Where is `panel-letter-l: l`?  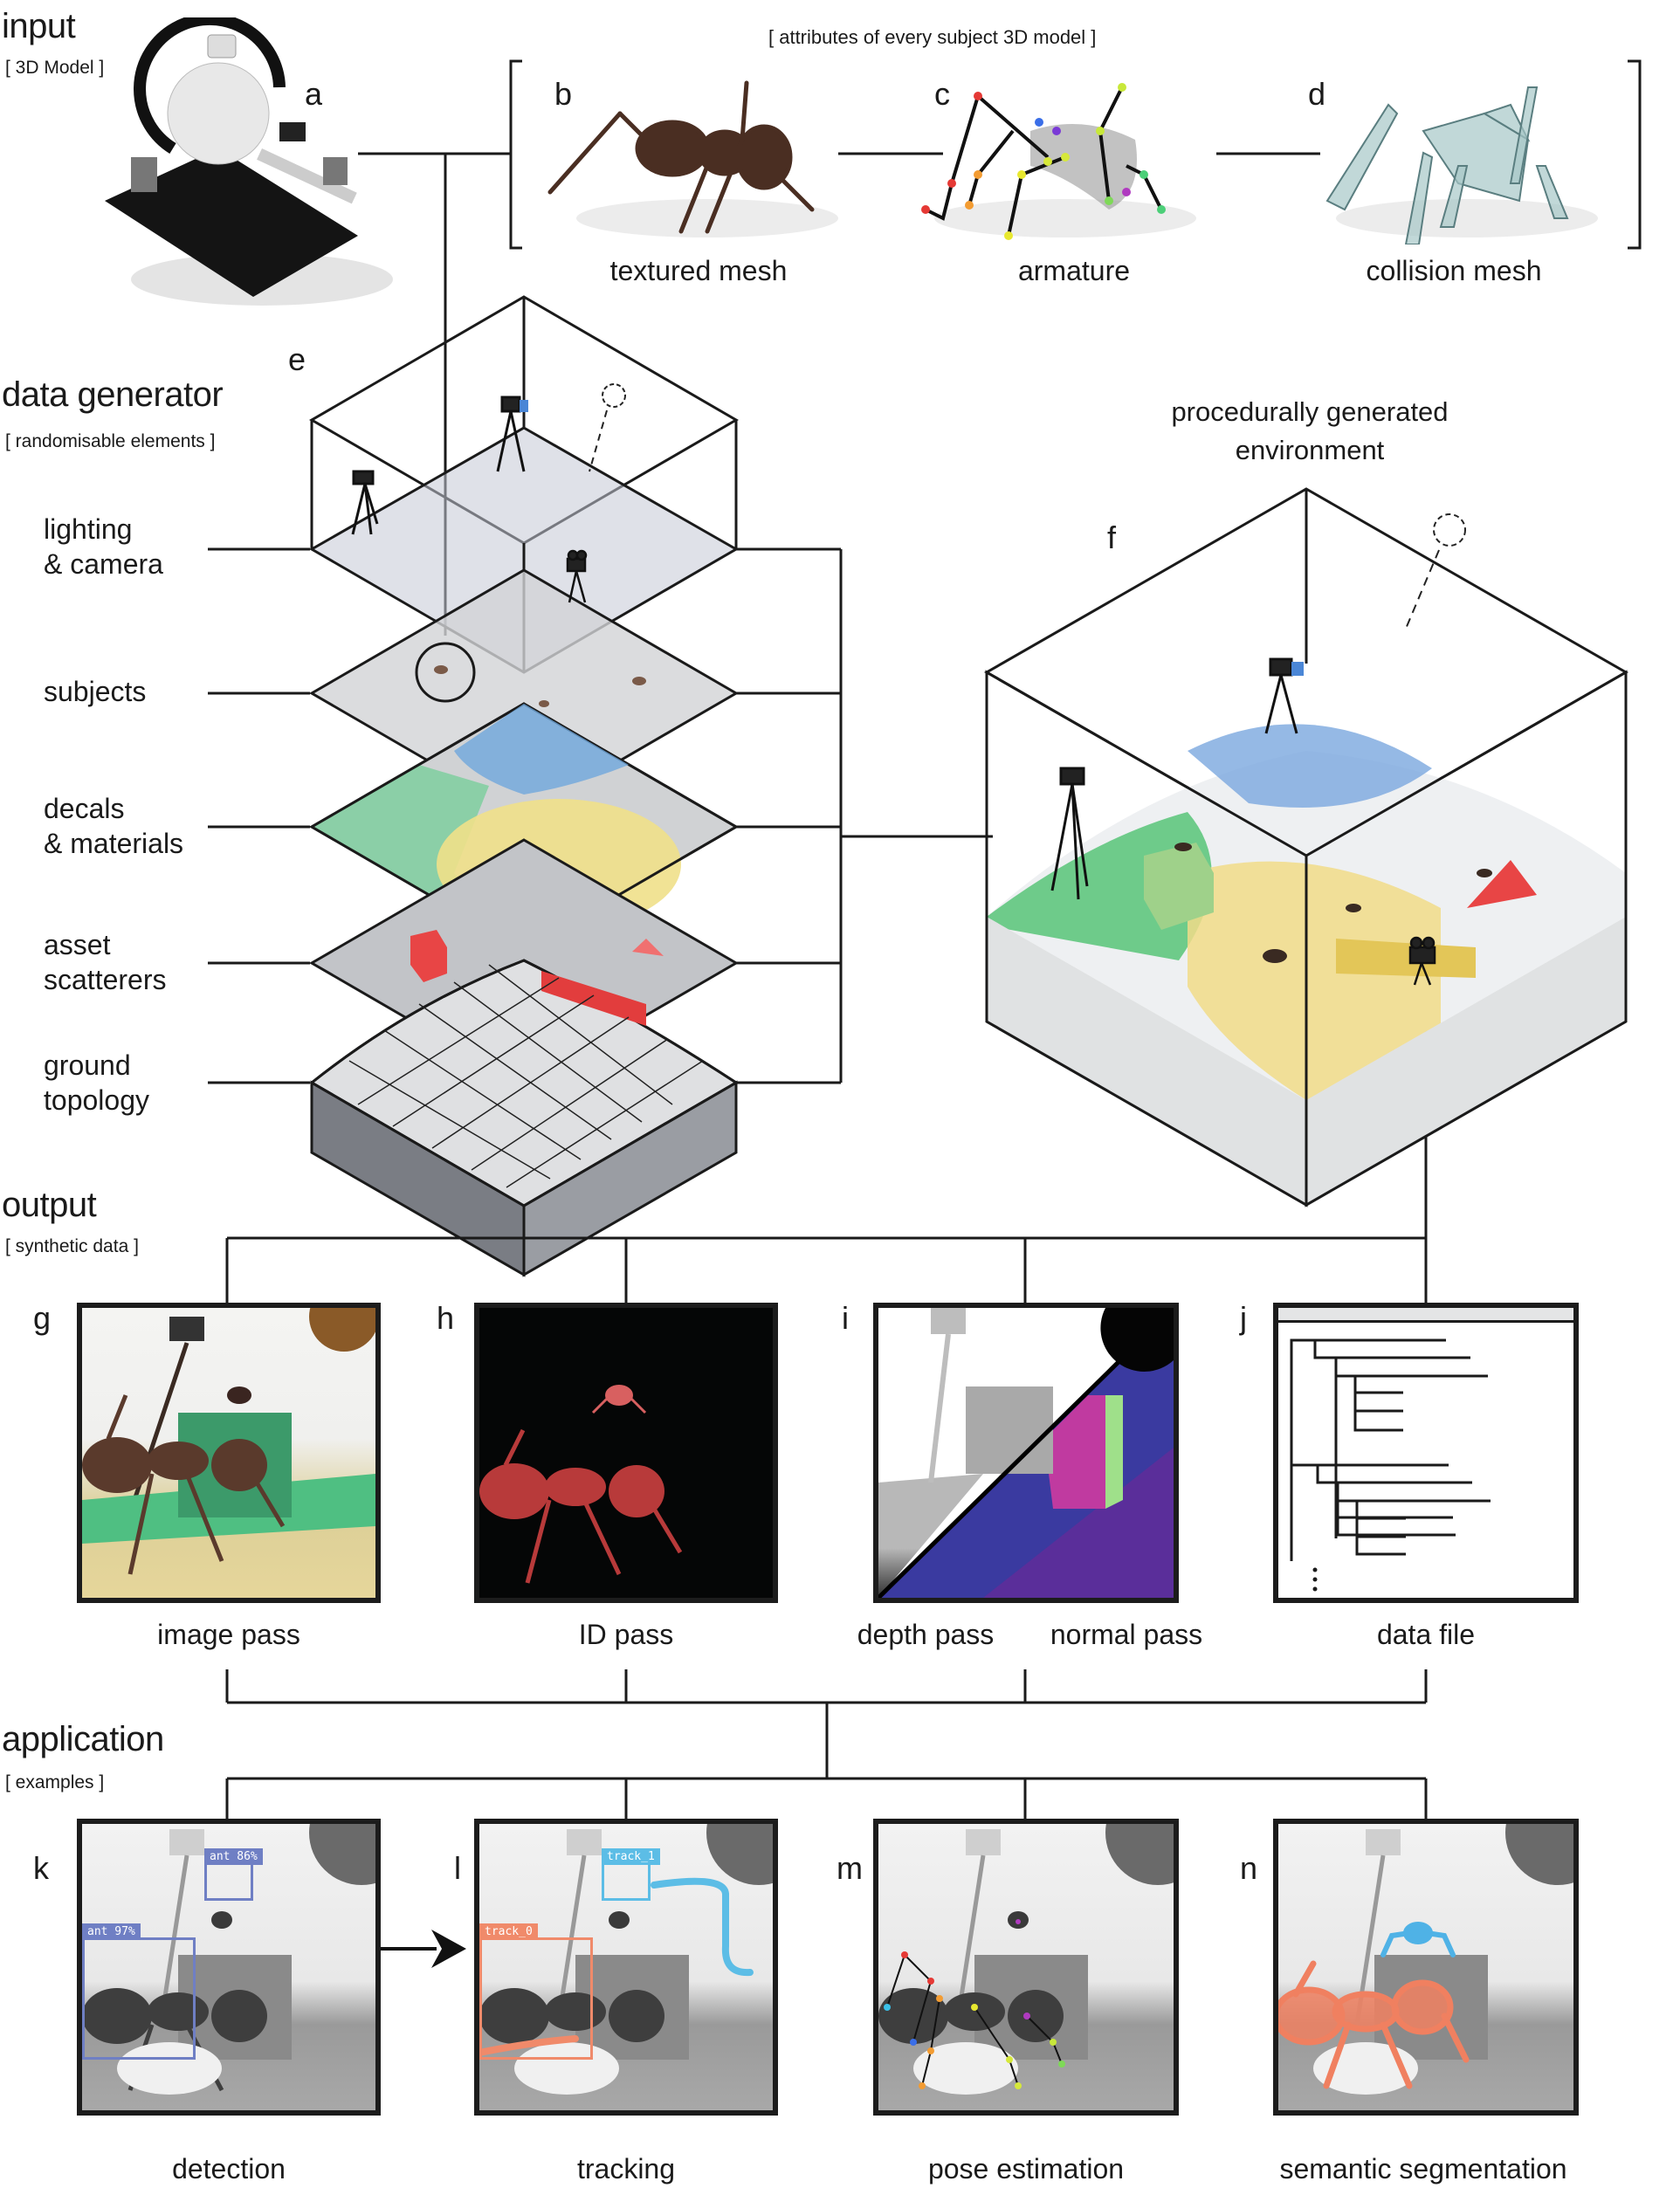
panel-letter-l: l is located at coordinates (457, 1868).